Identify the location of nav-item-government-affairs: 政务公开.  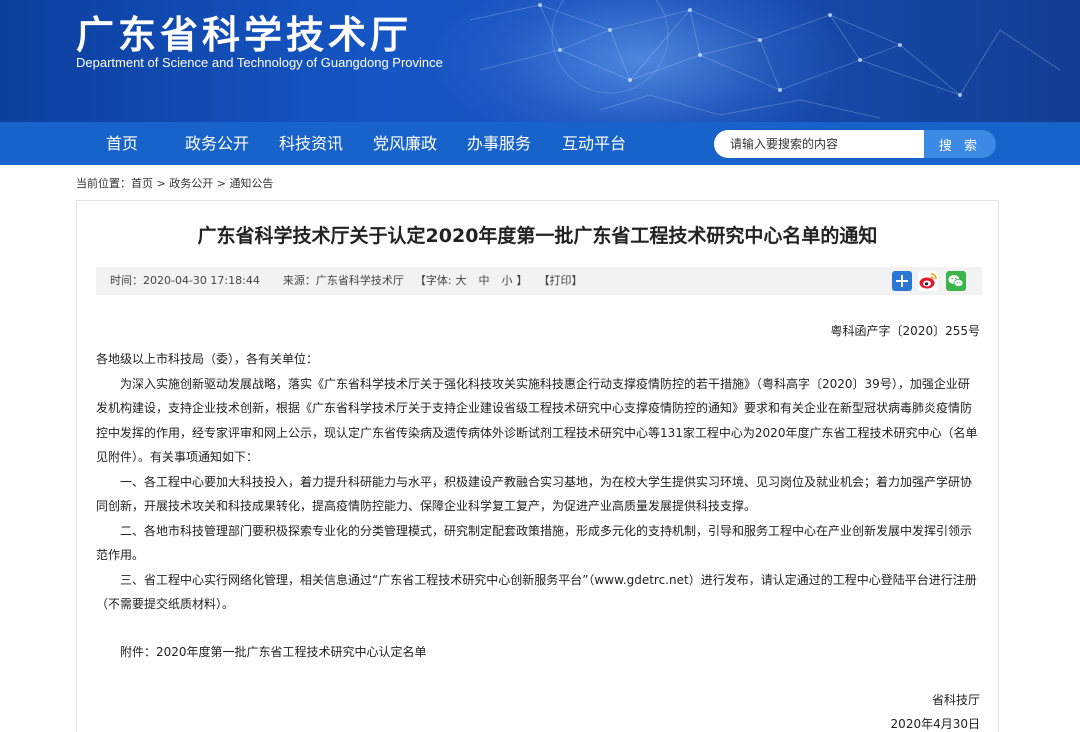
(217, 143).